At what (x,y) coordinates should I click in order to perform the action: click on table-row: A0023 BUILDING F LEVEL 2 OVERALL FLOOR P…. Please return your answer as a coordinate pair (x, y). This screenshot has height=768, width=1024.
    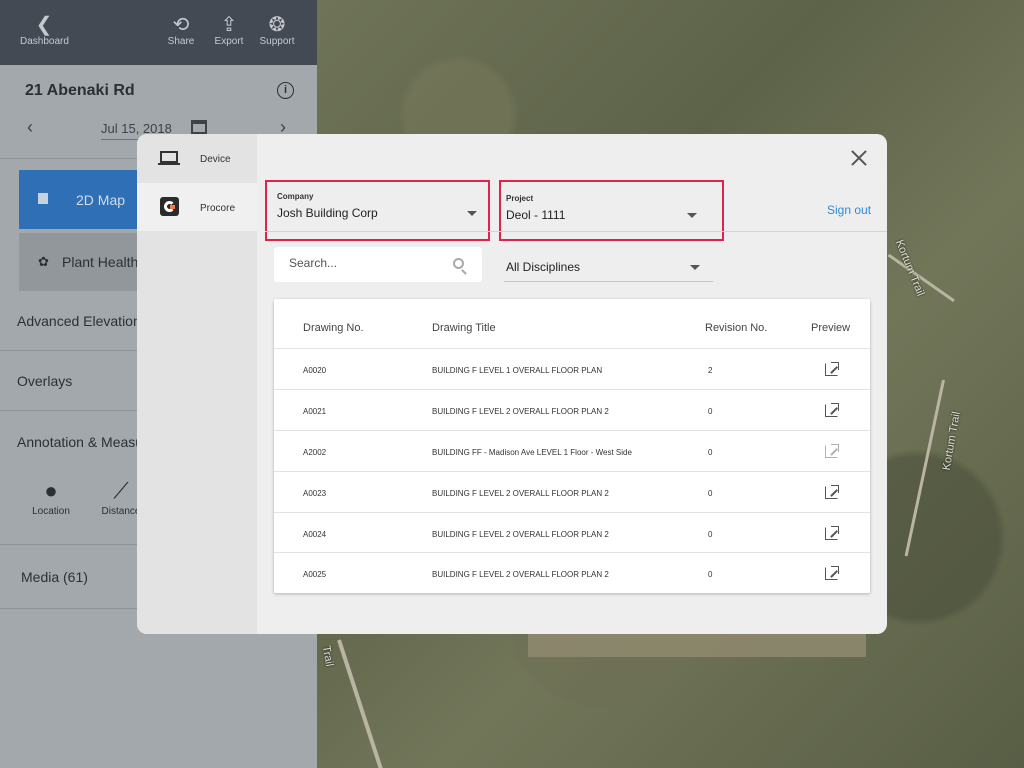
    Looking at the image, I should click on (572, 491).